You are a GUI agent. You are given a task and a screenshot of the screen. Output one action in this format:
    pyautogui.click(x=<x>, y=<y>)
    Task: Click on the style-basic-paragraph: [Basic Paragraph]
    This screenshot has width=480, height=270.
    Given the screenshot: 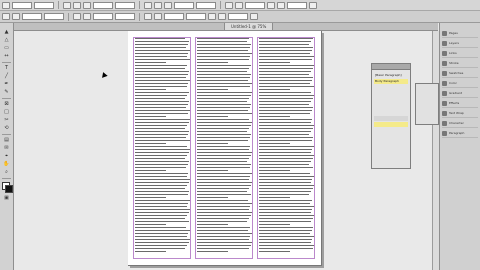 What is the action you would take?
    pyautogui.click(x=391, y=75)
    